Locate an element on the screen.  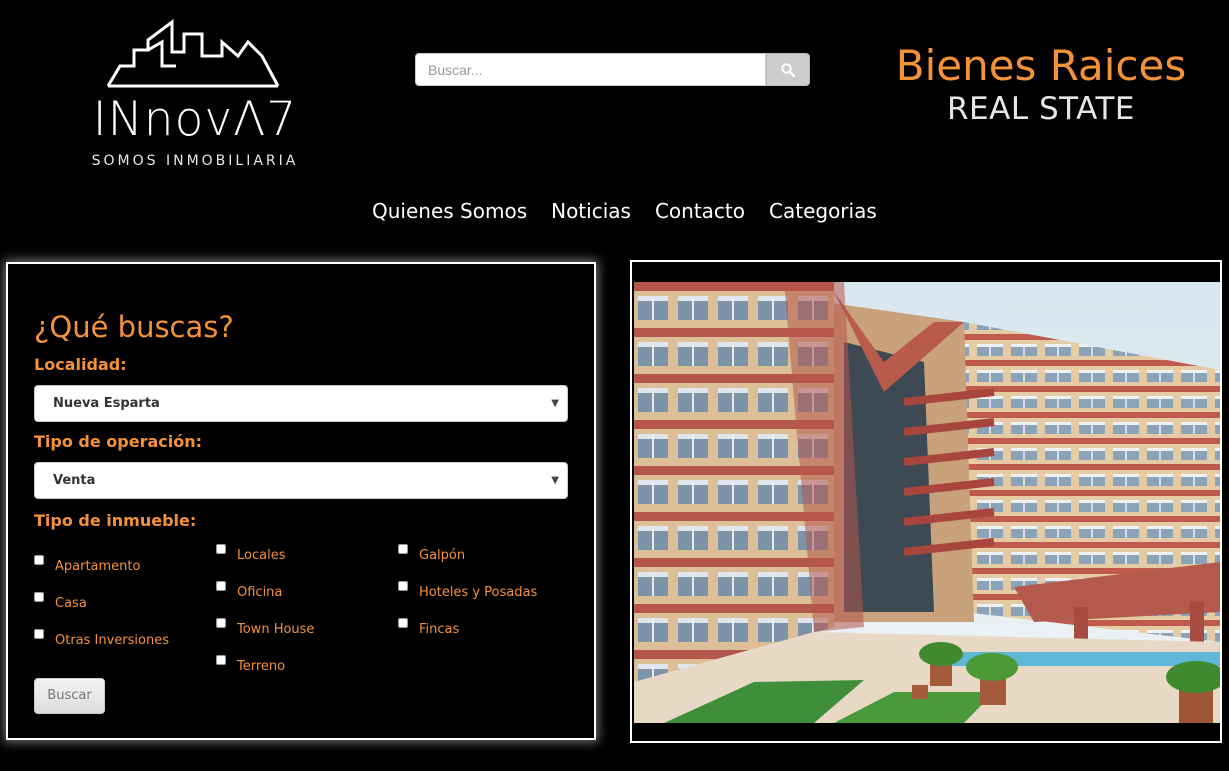
logo-wordmark: INnovΛ7 is located at coordinates (195, 119).